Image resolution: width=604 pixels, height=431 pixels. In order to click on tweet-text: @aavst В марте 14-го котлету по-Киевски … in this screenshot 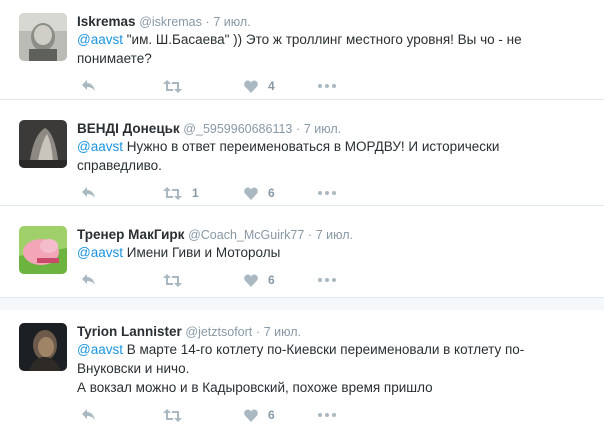, I will do `click(337, 368)`.